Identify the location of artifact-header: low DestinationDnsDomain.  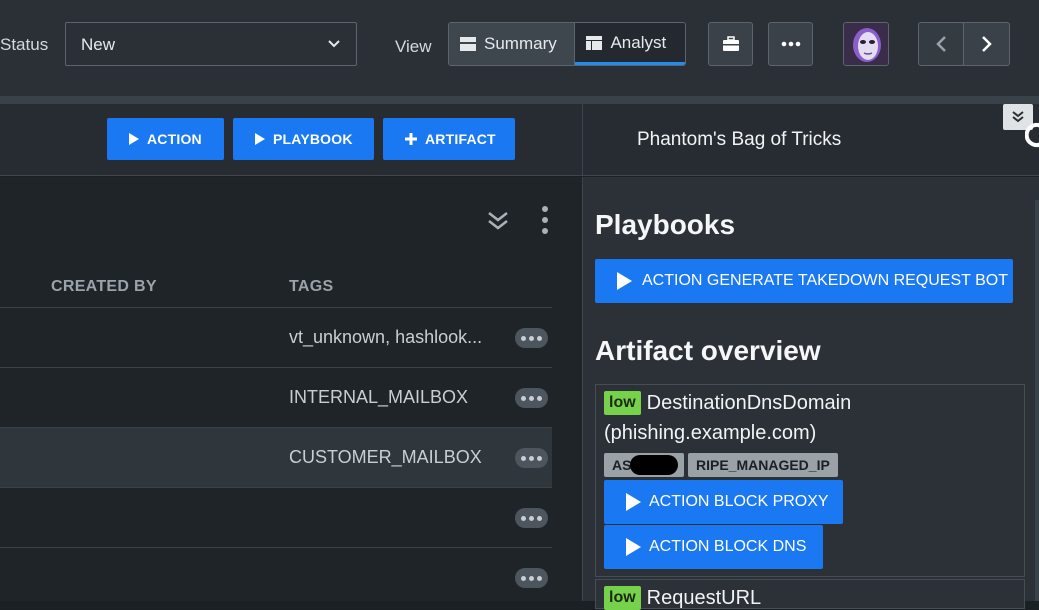
(727, 403).